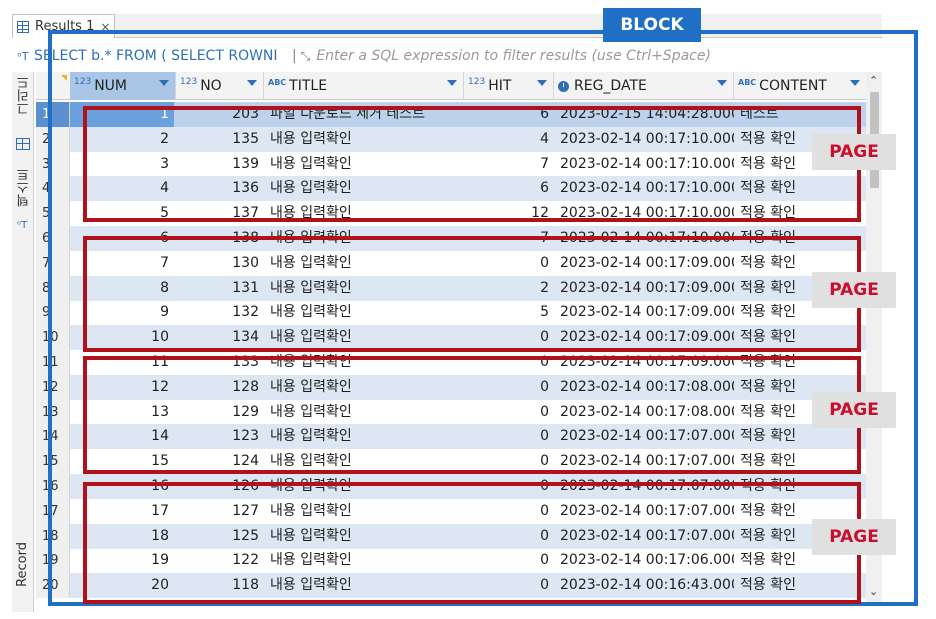 The width and height of the screenshot is (936, 619). Describe the element at coordinates (22, 564) in the screenshot. I see `record-view-tab: Record` at that location.